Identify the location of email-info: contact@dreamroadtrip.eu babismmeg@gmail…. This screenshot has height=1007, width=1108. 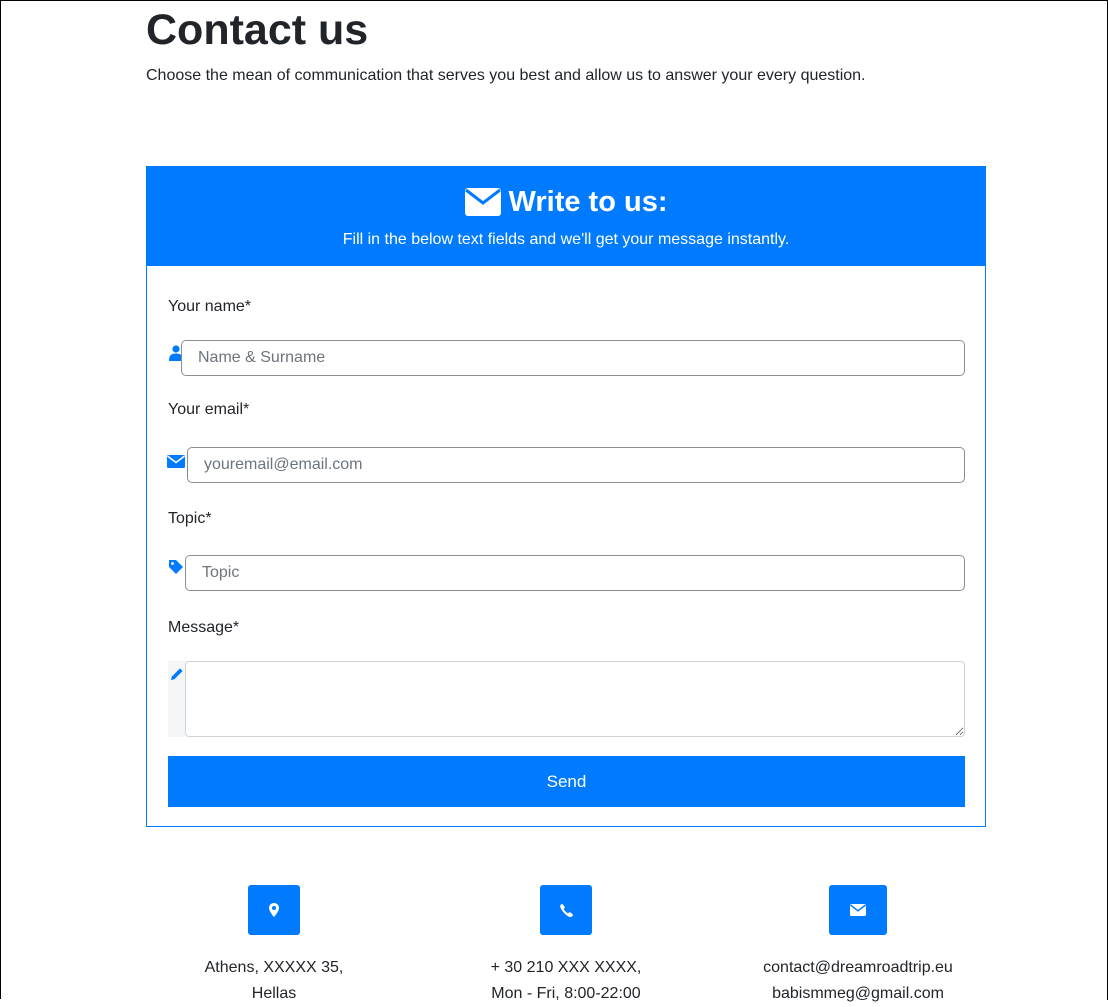
(858, 946).